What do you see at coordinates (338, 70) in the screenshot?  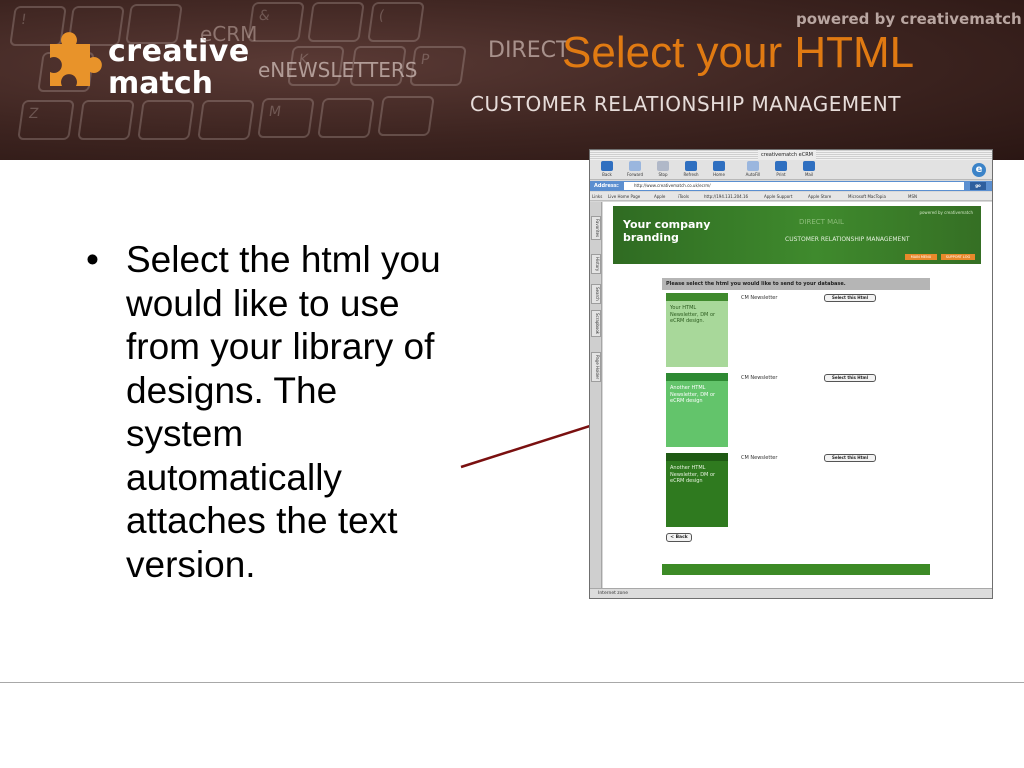 I see `banner-word-enewsletters: eNEWSLETTERS` at bounding box center [338, 70].